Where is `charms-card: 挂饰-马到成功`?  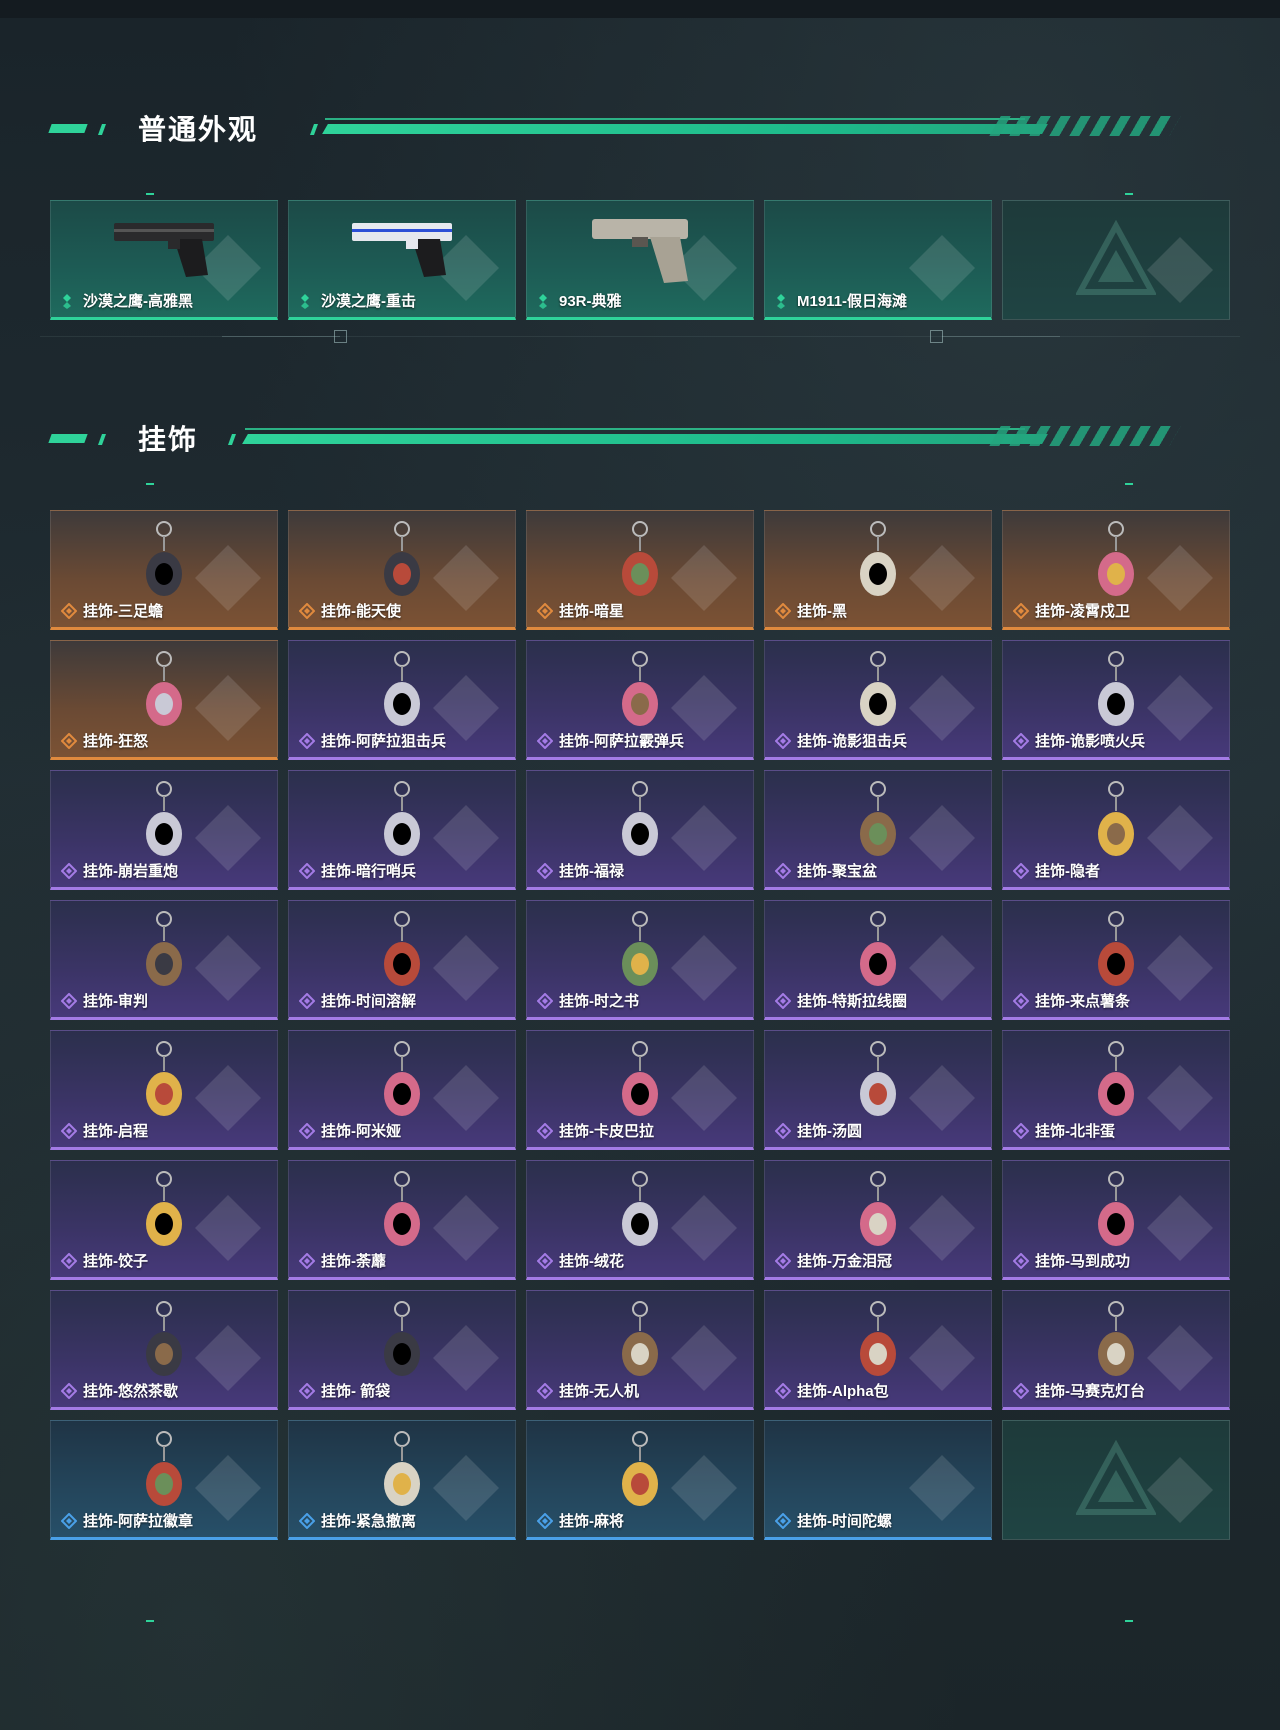 charms-card: 挂饰-马到成功 is located at coordinates (1116, 1220).